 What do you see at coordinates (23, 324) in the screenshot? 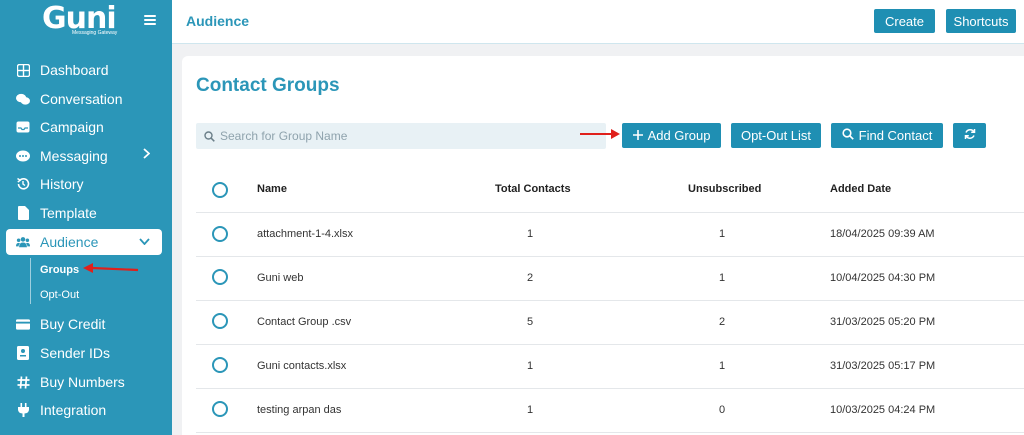
I see `credit-card-icon` at bounding box center [23, 324].